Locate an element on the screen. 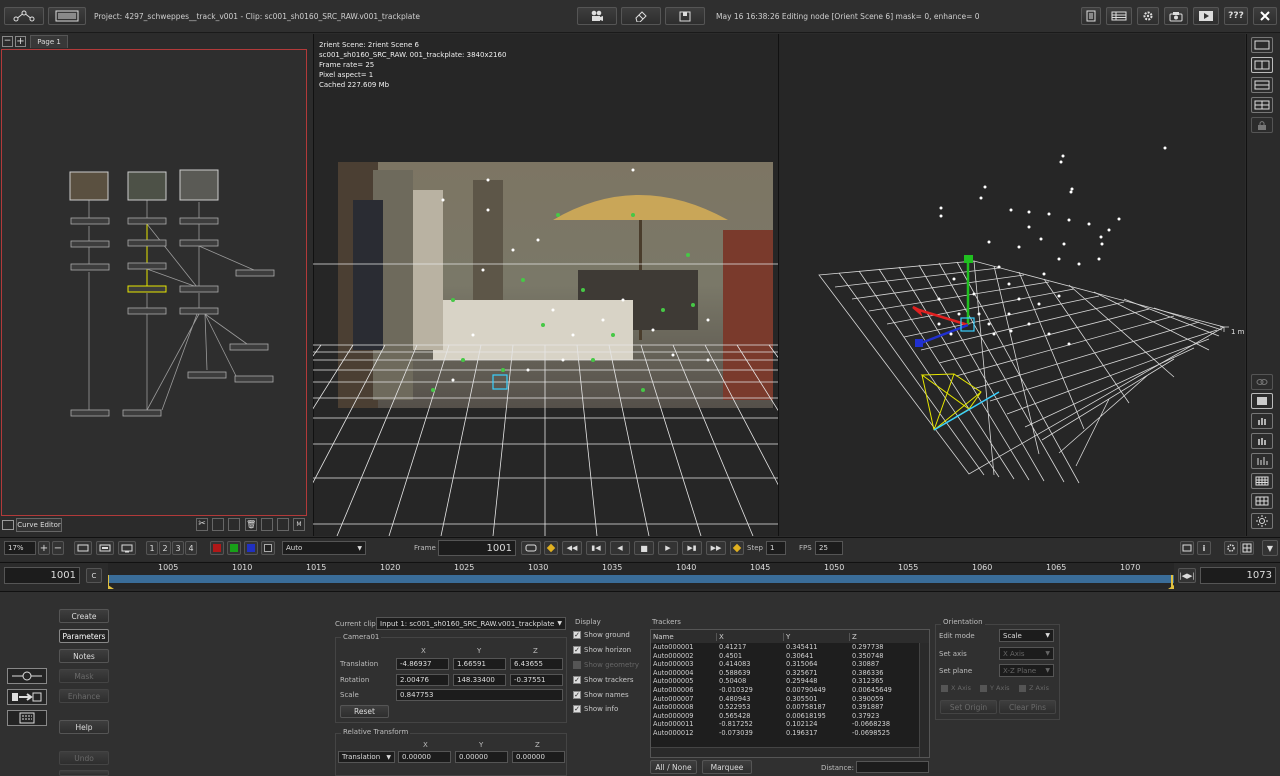  snapshot-button is located at coordinates (1176, 16).